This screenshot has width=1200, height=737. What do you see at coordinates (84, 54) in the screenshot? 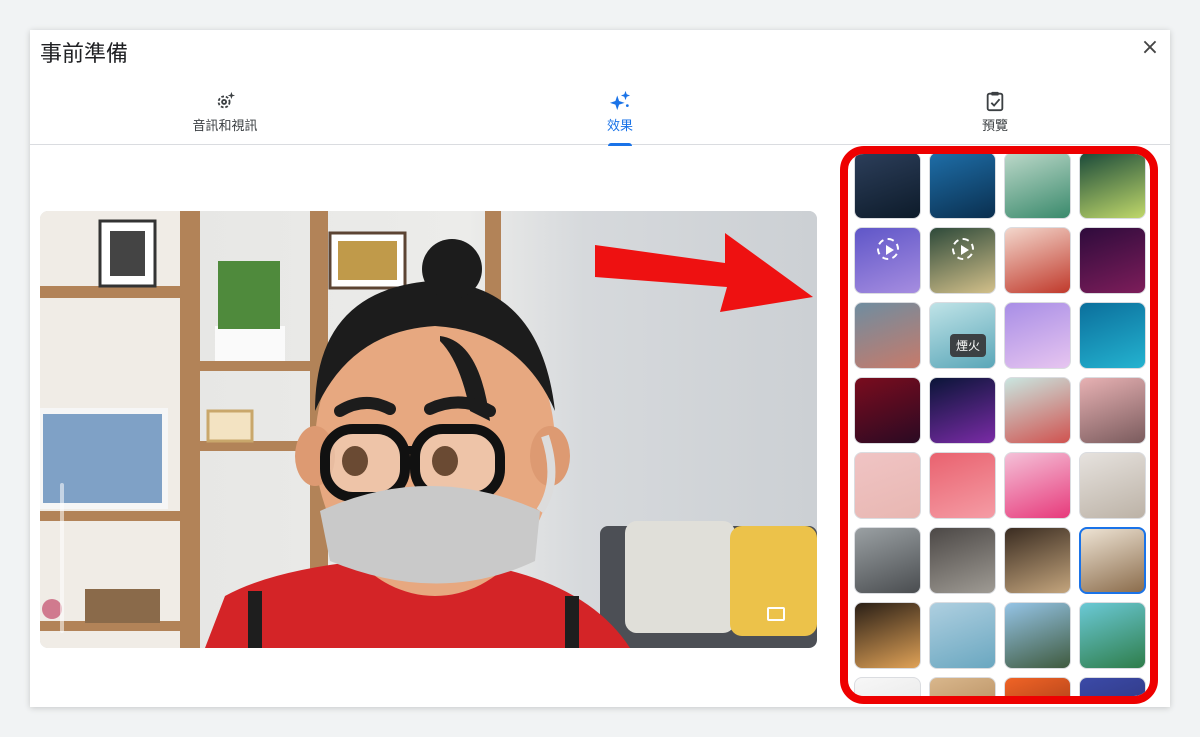
I see `dialog-title: 事前準備` at bounding box center [84, 54].